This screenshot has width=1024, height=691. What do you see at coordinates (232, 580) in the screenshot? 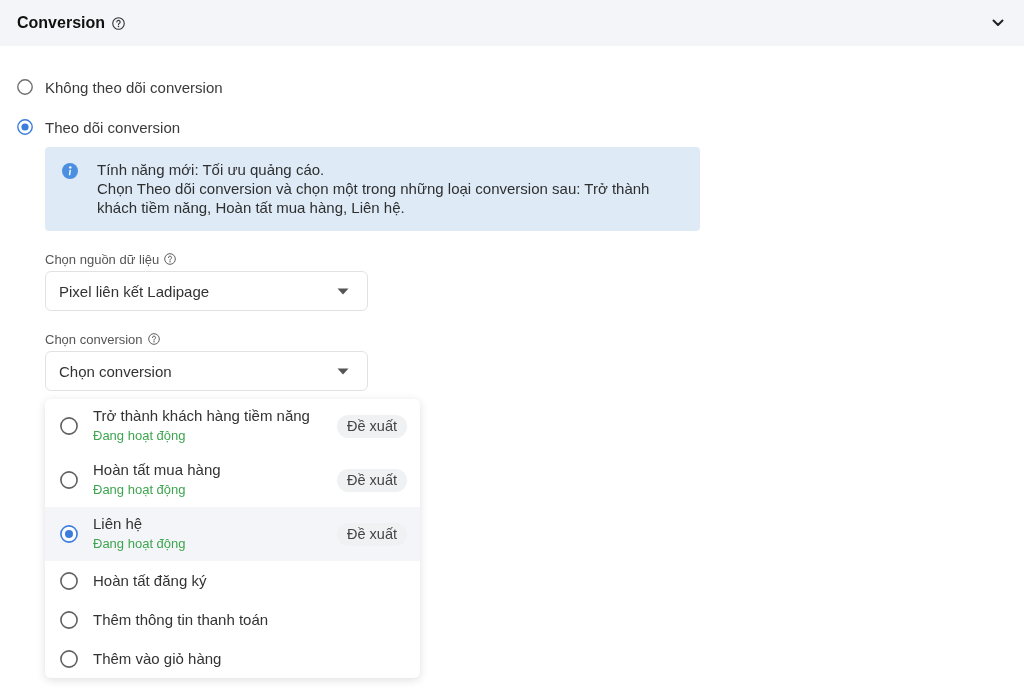
I see `dropdown-option: Hoàn tất đăng ký` at bounding box center [232, 580].